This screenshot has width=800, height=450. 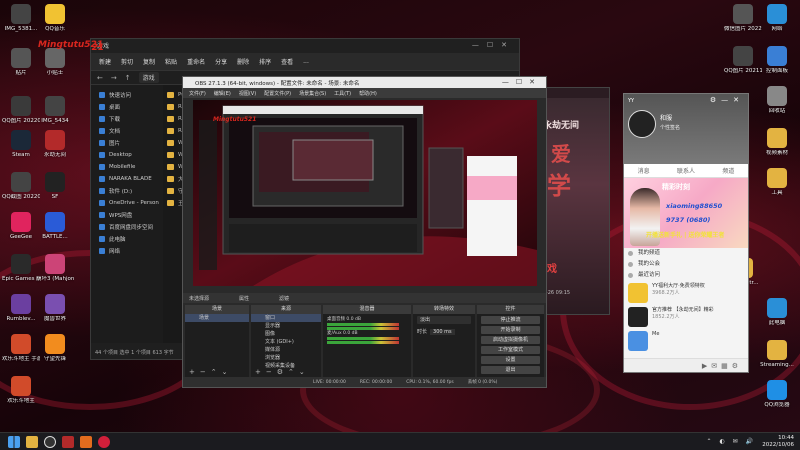 What do you see at coordinates (286, 326) in the screenshot?
I see `source-item: 显示器` at bounding box center [286, 326].